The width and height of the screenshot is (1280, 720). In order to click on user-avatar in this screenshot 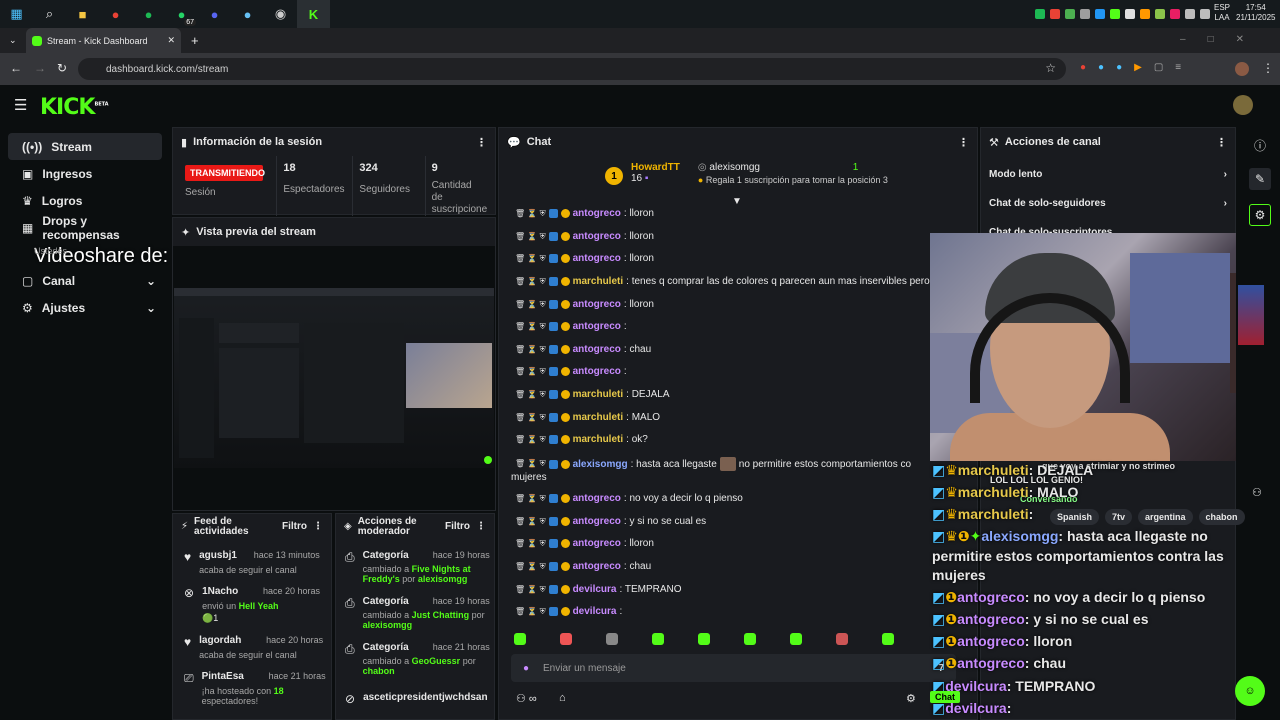, I will do `click(1243, 105)`.